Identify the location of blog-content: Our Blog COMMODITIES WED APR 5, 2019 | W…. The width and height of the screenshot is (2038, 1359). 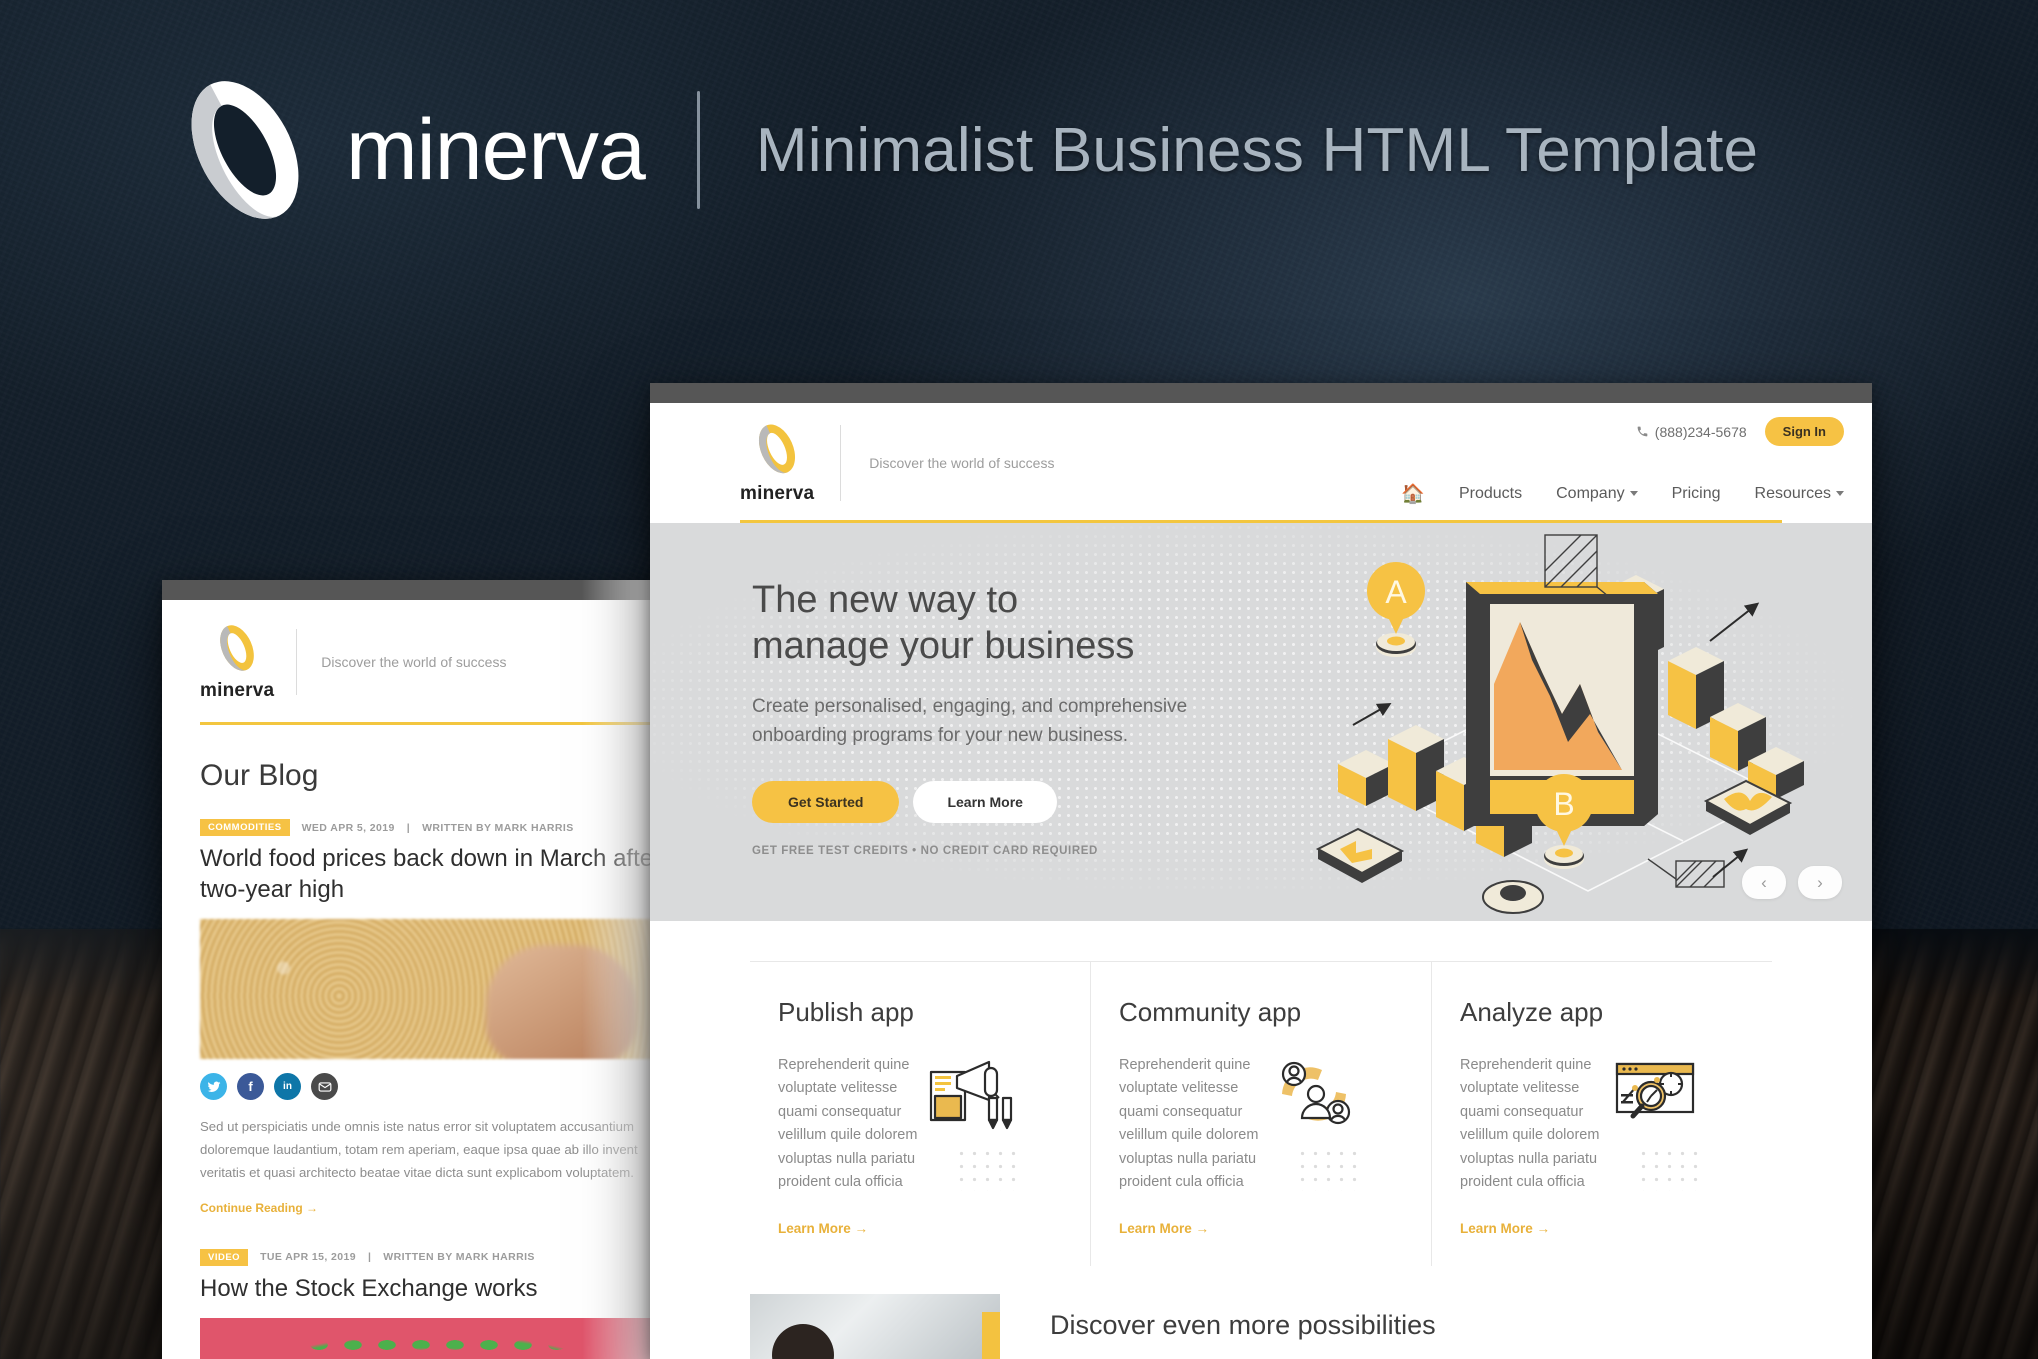
(432, 1059).